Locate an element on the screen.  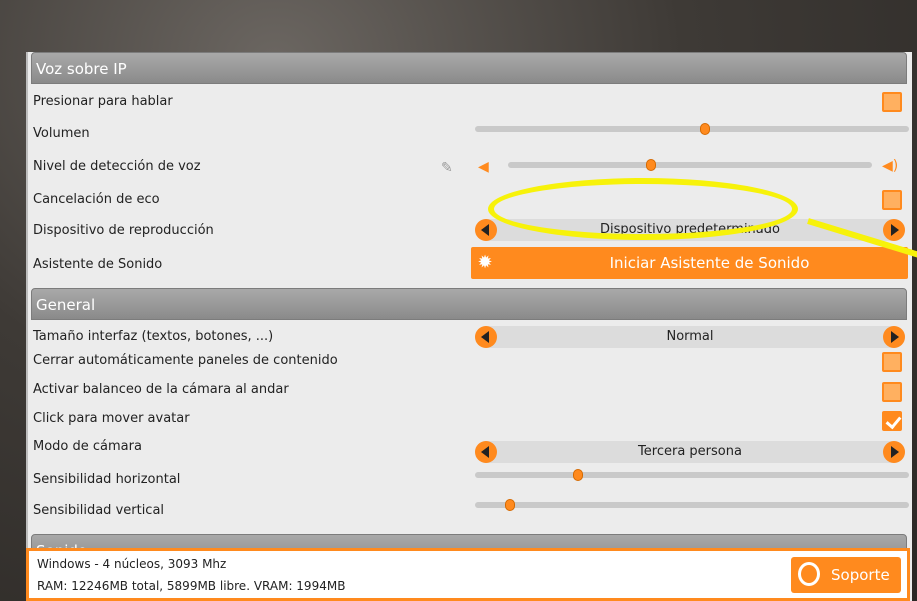
camera-mode-selector: Tercera persona is located at coordinates (690, 452).